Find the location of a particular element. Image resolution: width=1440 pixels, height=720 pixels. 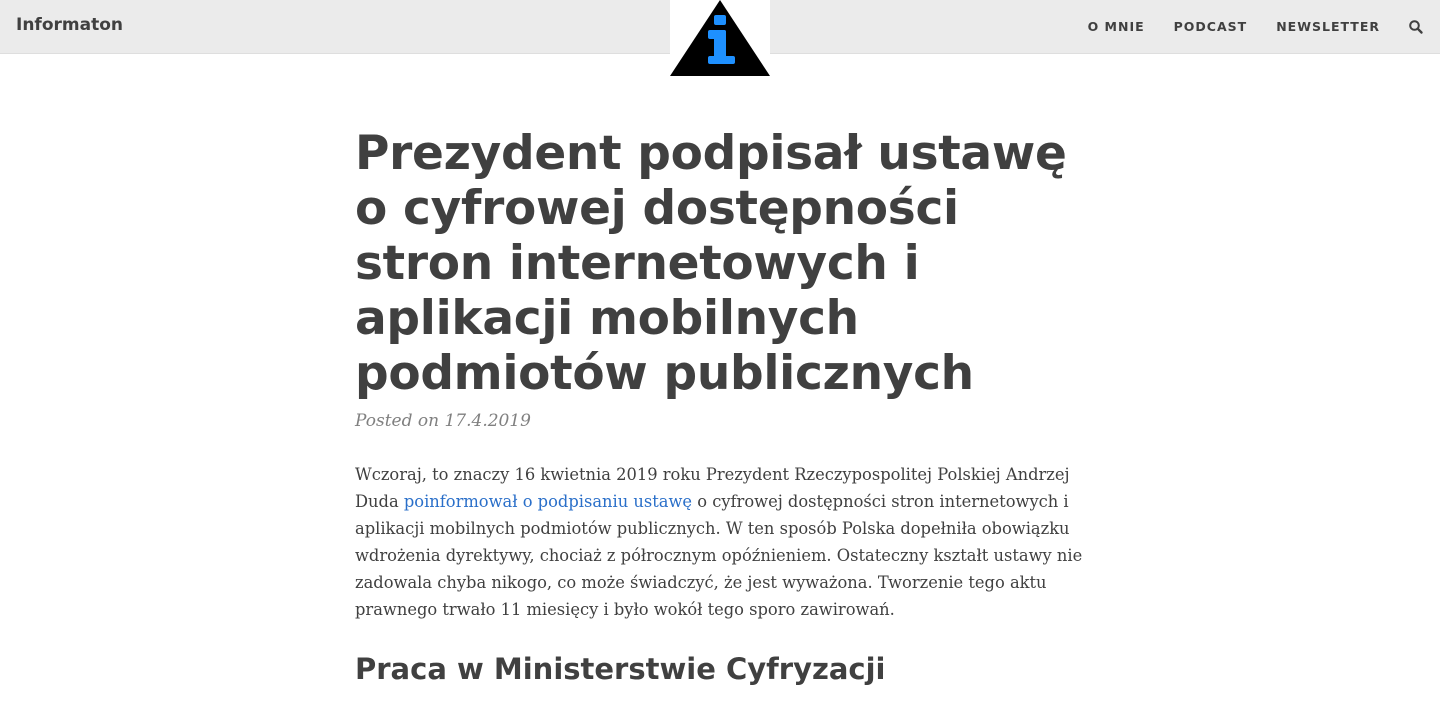

nav-link-o-mnie: O MNIE is located at coordinates (1116, 26).